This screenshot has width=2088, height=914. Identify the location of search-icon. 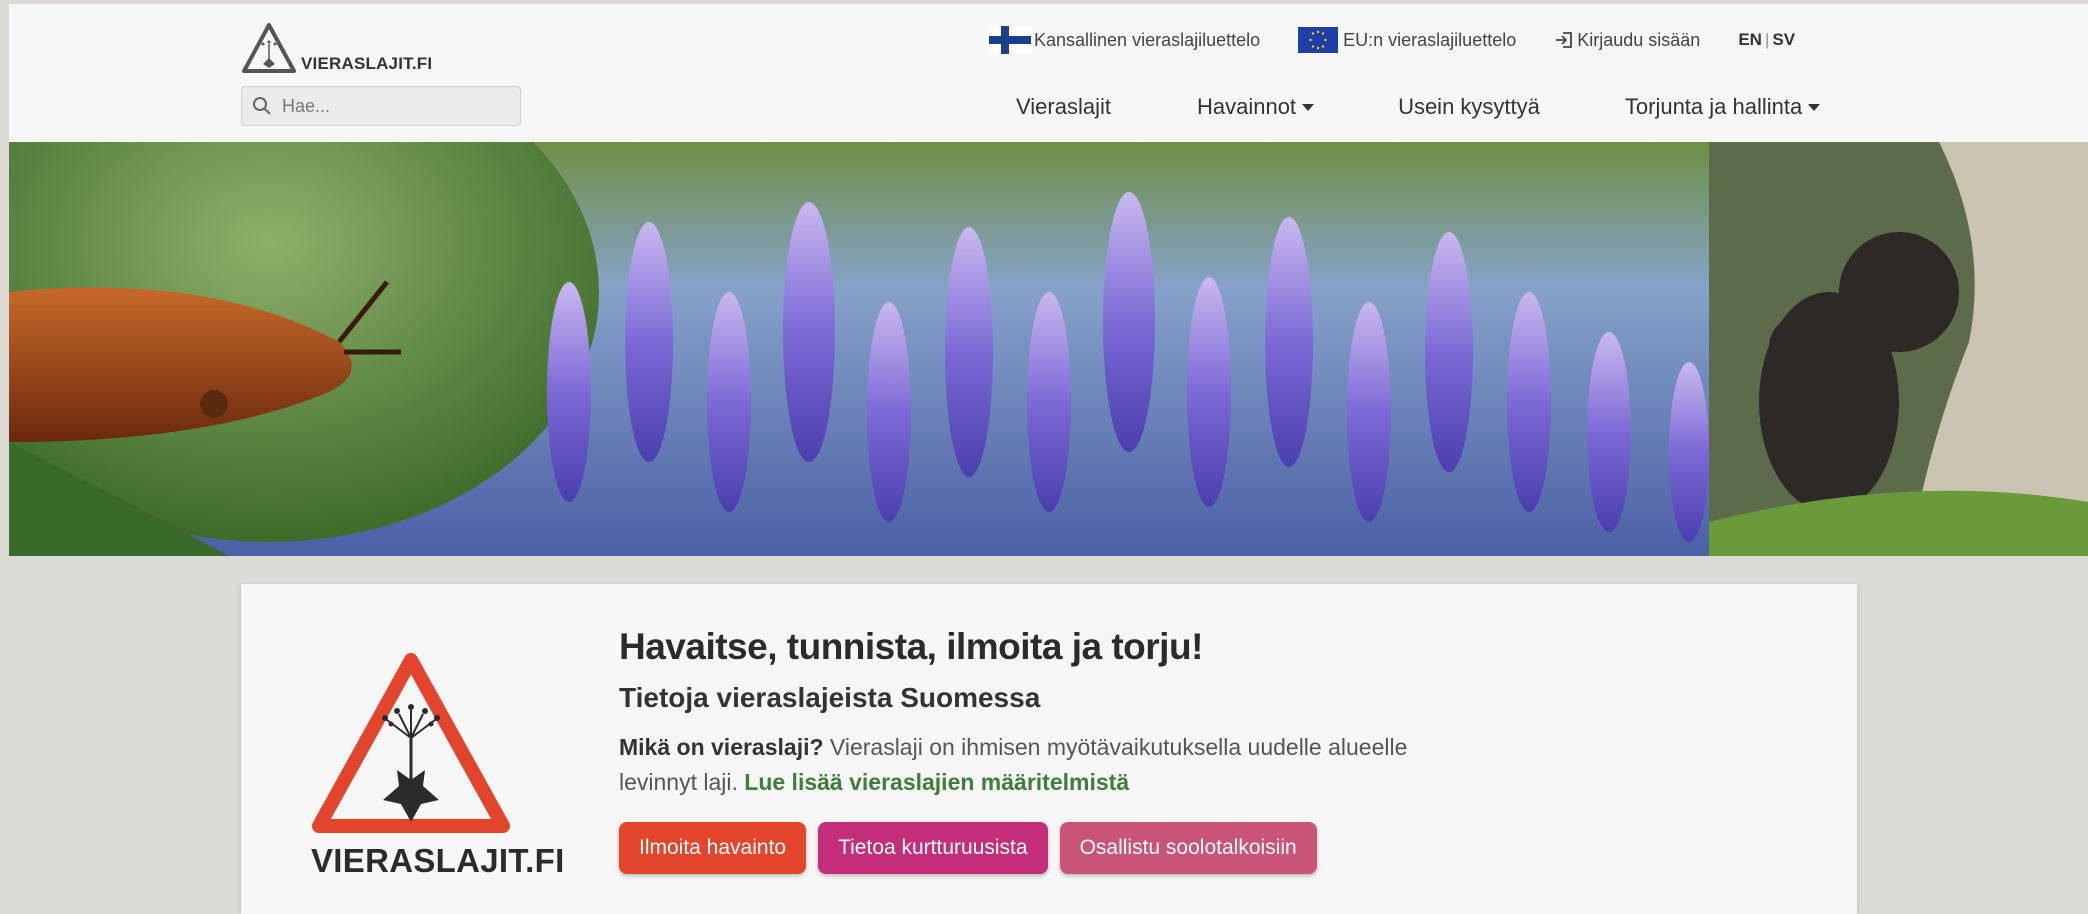
(262, 106).